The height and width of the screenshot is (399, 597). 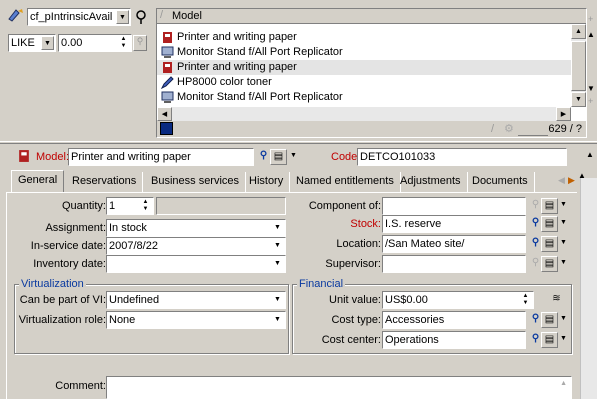 What do you see at coordinates (364, 82) in the screenshot?
I see `list-item: HP8000 color toner` at bounding box center [364, 82].